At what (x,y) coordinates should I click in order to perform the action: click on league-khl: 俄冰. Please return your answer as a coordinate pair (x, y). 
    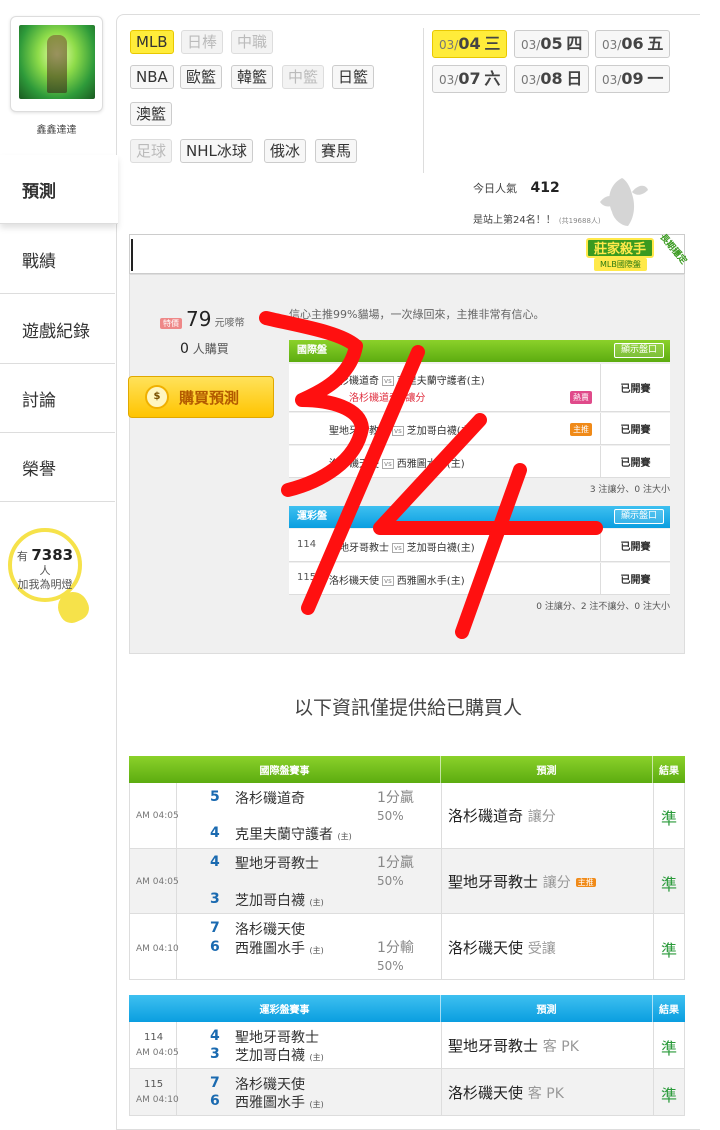
    Looking at the image, I should click on (285, 151).